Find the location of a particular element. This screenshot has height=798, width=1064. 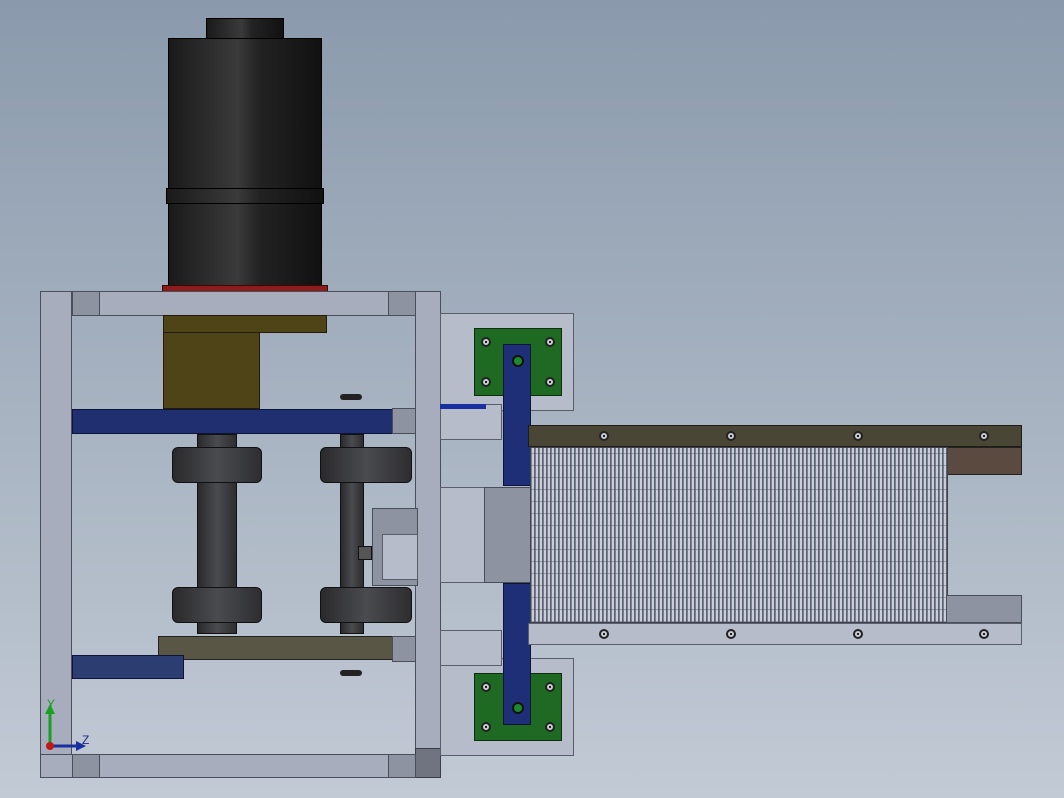

crossbar-slot is located at coordinates (351, 397).